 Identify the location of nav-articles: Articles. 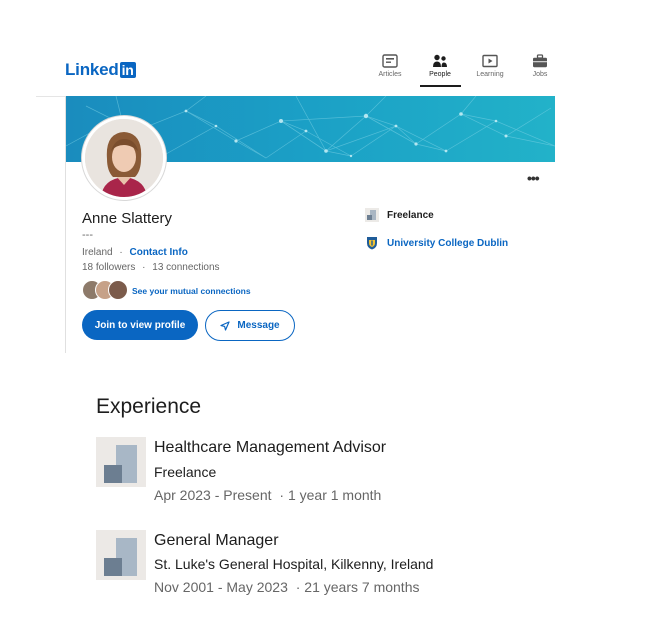
(390, 66).